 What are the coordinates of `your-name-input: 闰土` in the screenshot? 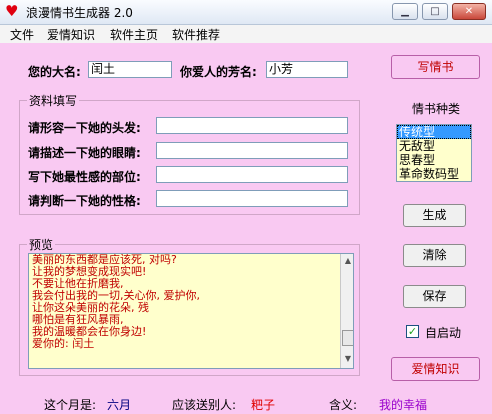 It's located at (130, 69).